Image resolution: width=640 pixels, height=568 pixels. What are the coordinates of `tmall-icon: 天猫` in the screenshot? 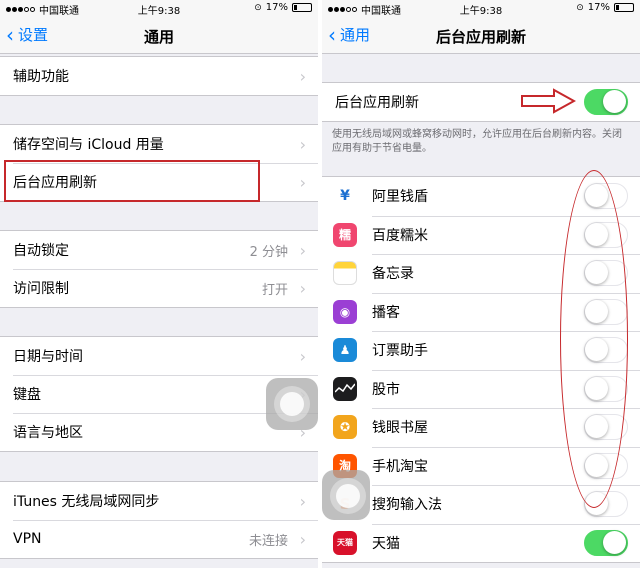 It's located at (345, 542).